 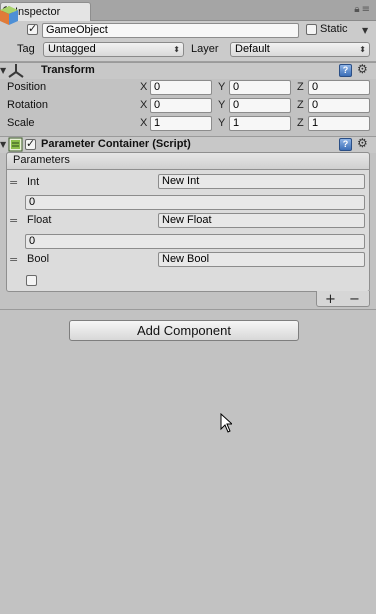 What do you see at coordinates (170, 30) in the screenshot?
I see `gameobject-name-field: GameObject` at bounding box center [170, 30].